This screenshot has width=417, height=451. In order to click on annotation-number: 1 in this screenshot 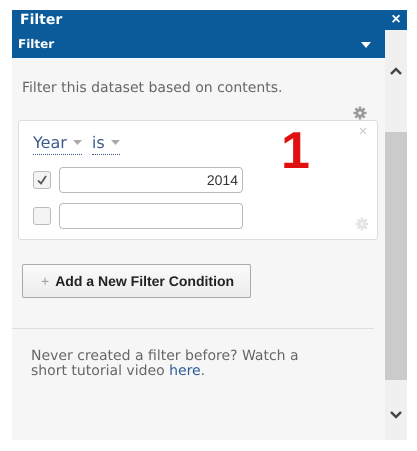, I will do `click(295, 151)`.